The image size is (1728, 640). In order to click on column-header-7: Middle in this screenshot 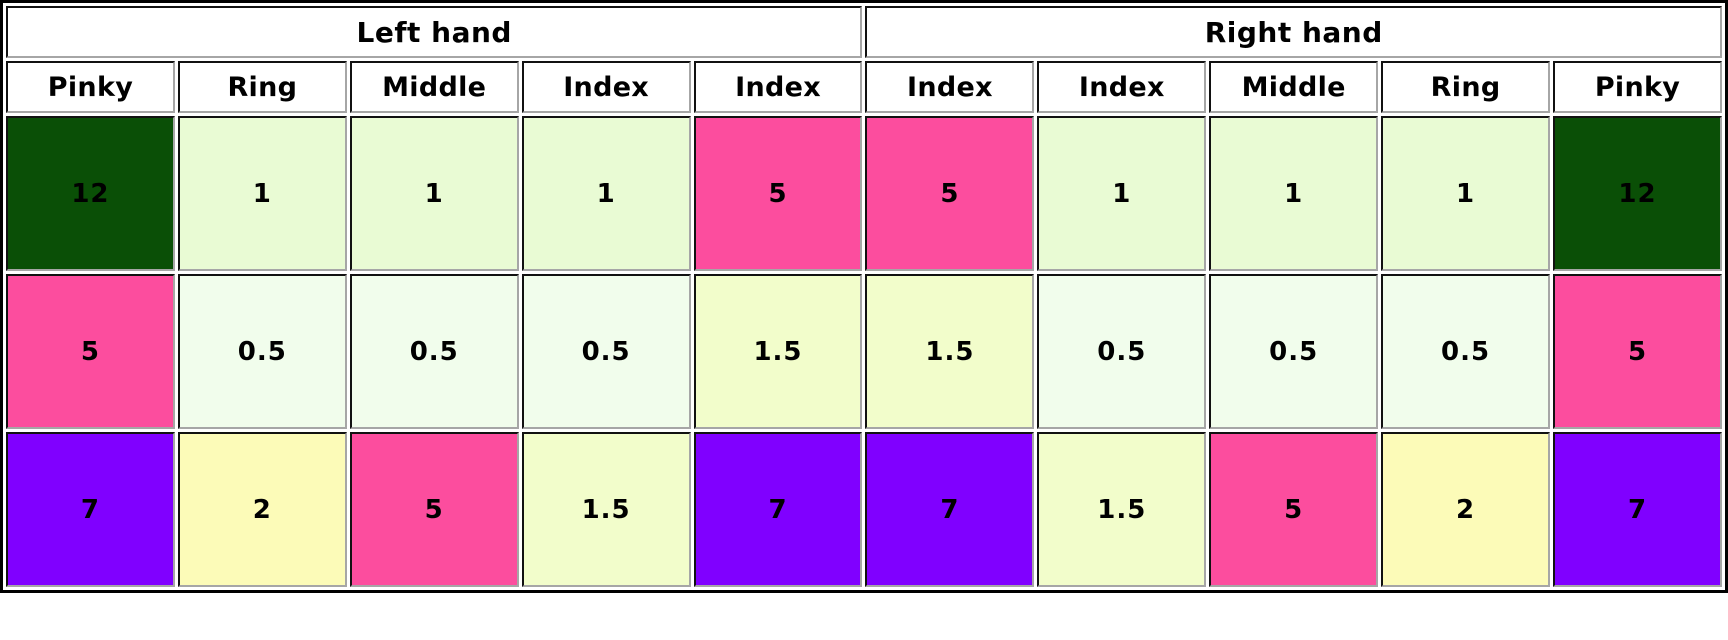, I will do `click(1294, 87)`.